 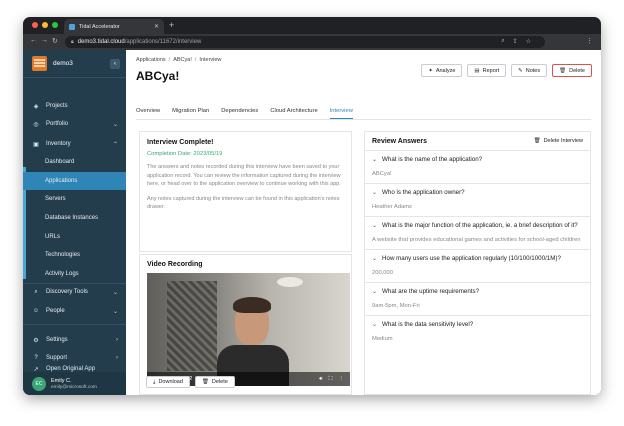 I want to click on sidebar-item-people: ☺ People ⌄, so click(x=74, y=311).